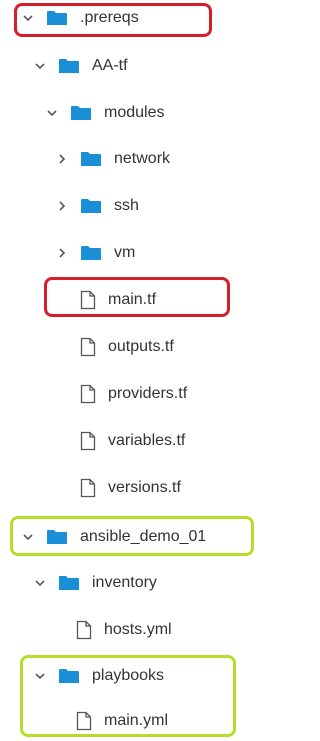  Describe the element at coordinates (148, 393) in the screenshot. I see `tree-item-label: providers.tf` at that location.